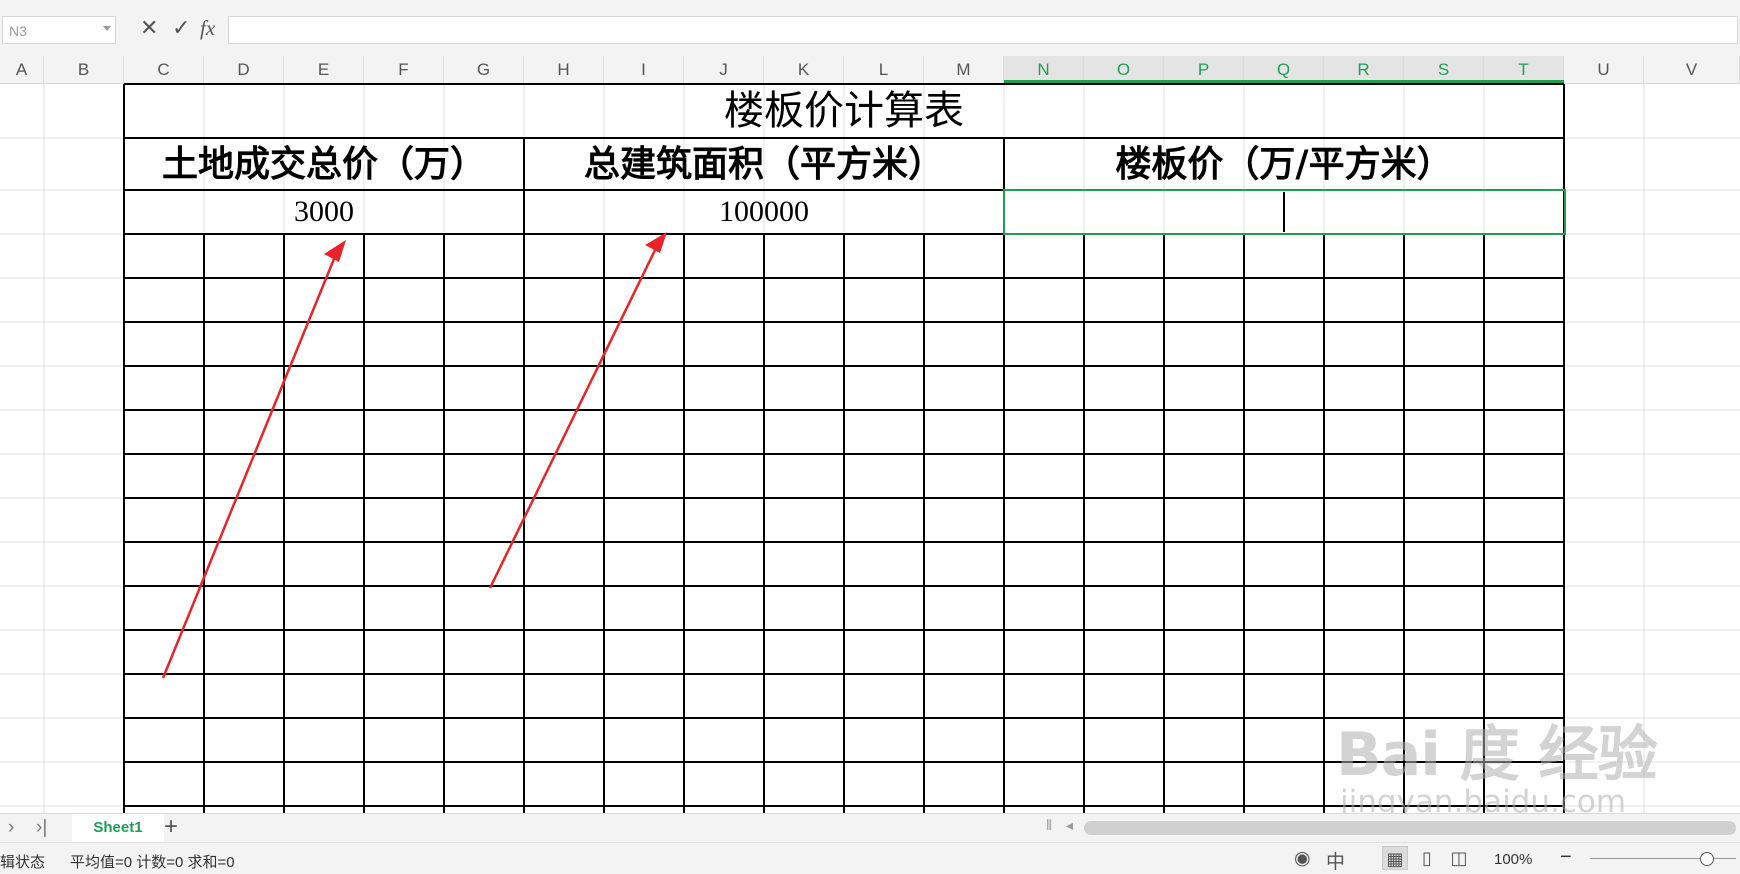 This screenshot has width=1740, height=874. Describe the element at coordinates (1284, 212) in the screenshot. I see `text-cursor` at that location.